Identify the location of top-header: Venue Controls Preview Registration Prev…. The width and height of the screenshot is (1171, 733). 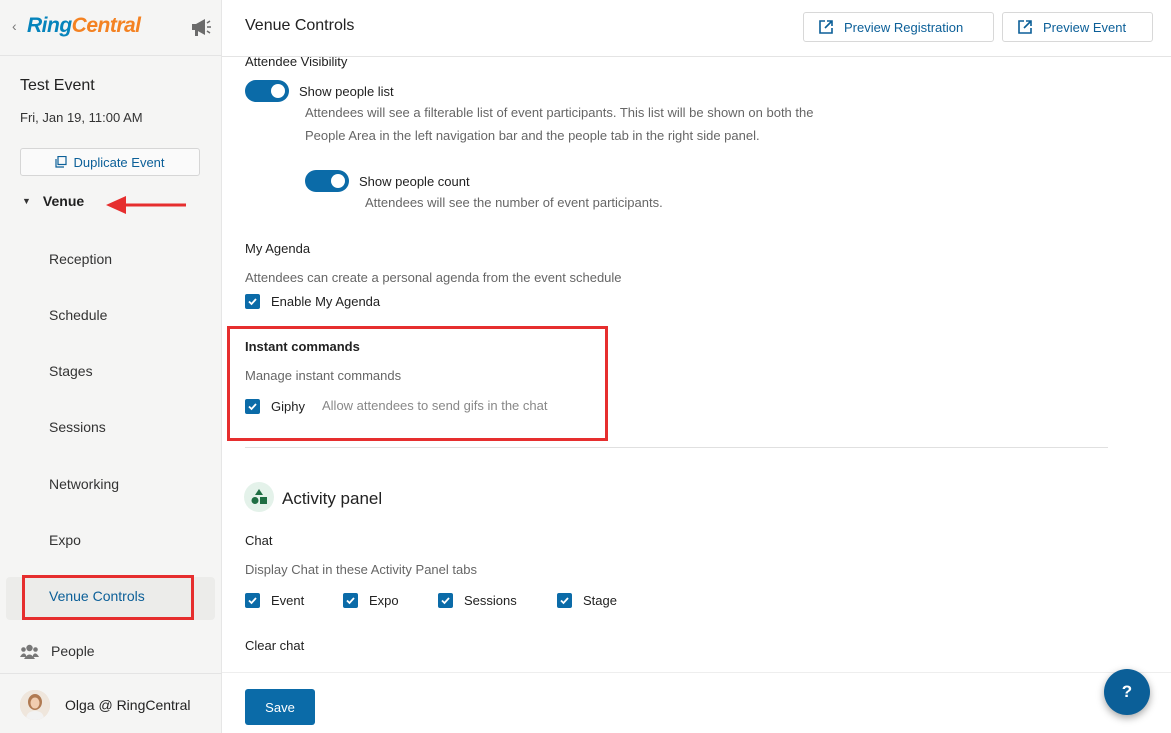
(696, 28).